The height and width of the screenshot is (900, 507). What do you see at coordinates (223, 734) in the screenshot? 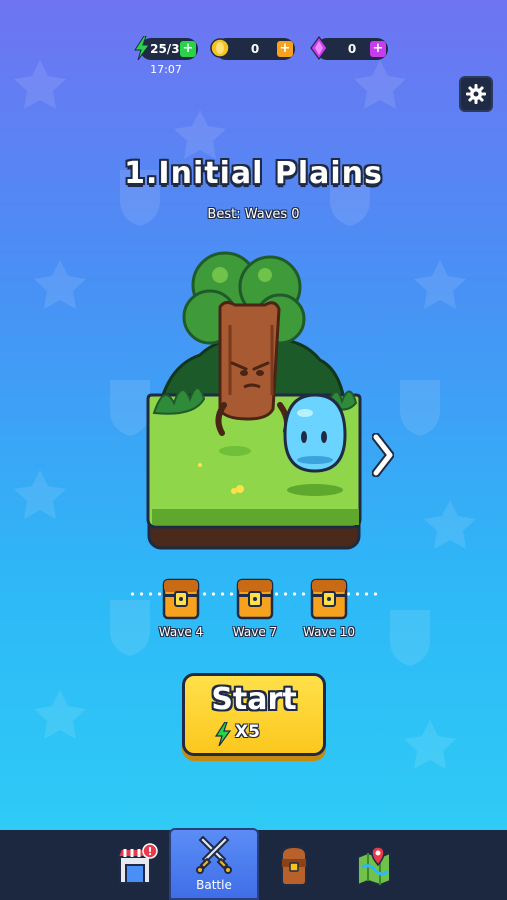
I see `lightning-icon` at bounding box center [223, 734].